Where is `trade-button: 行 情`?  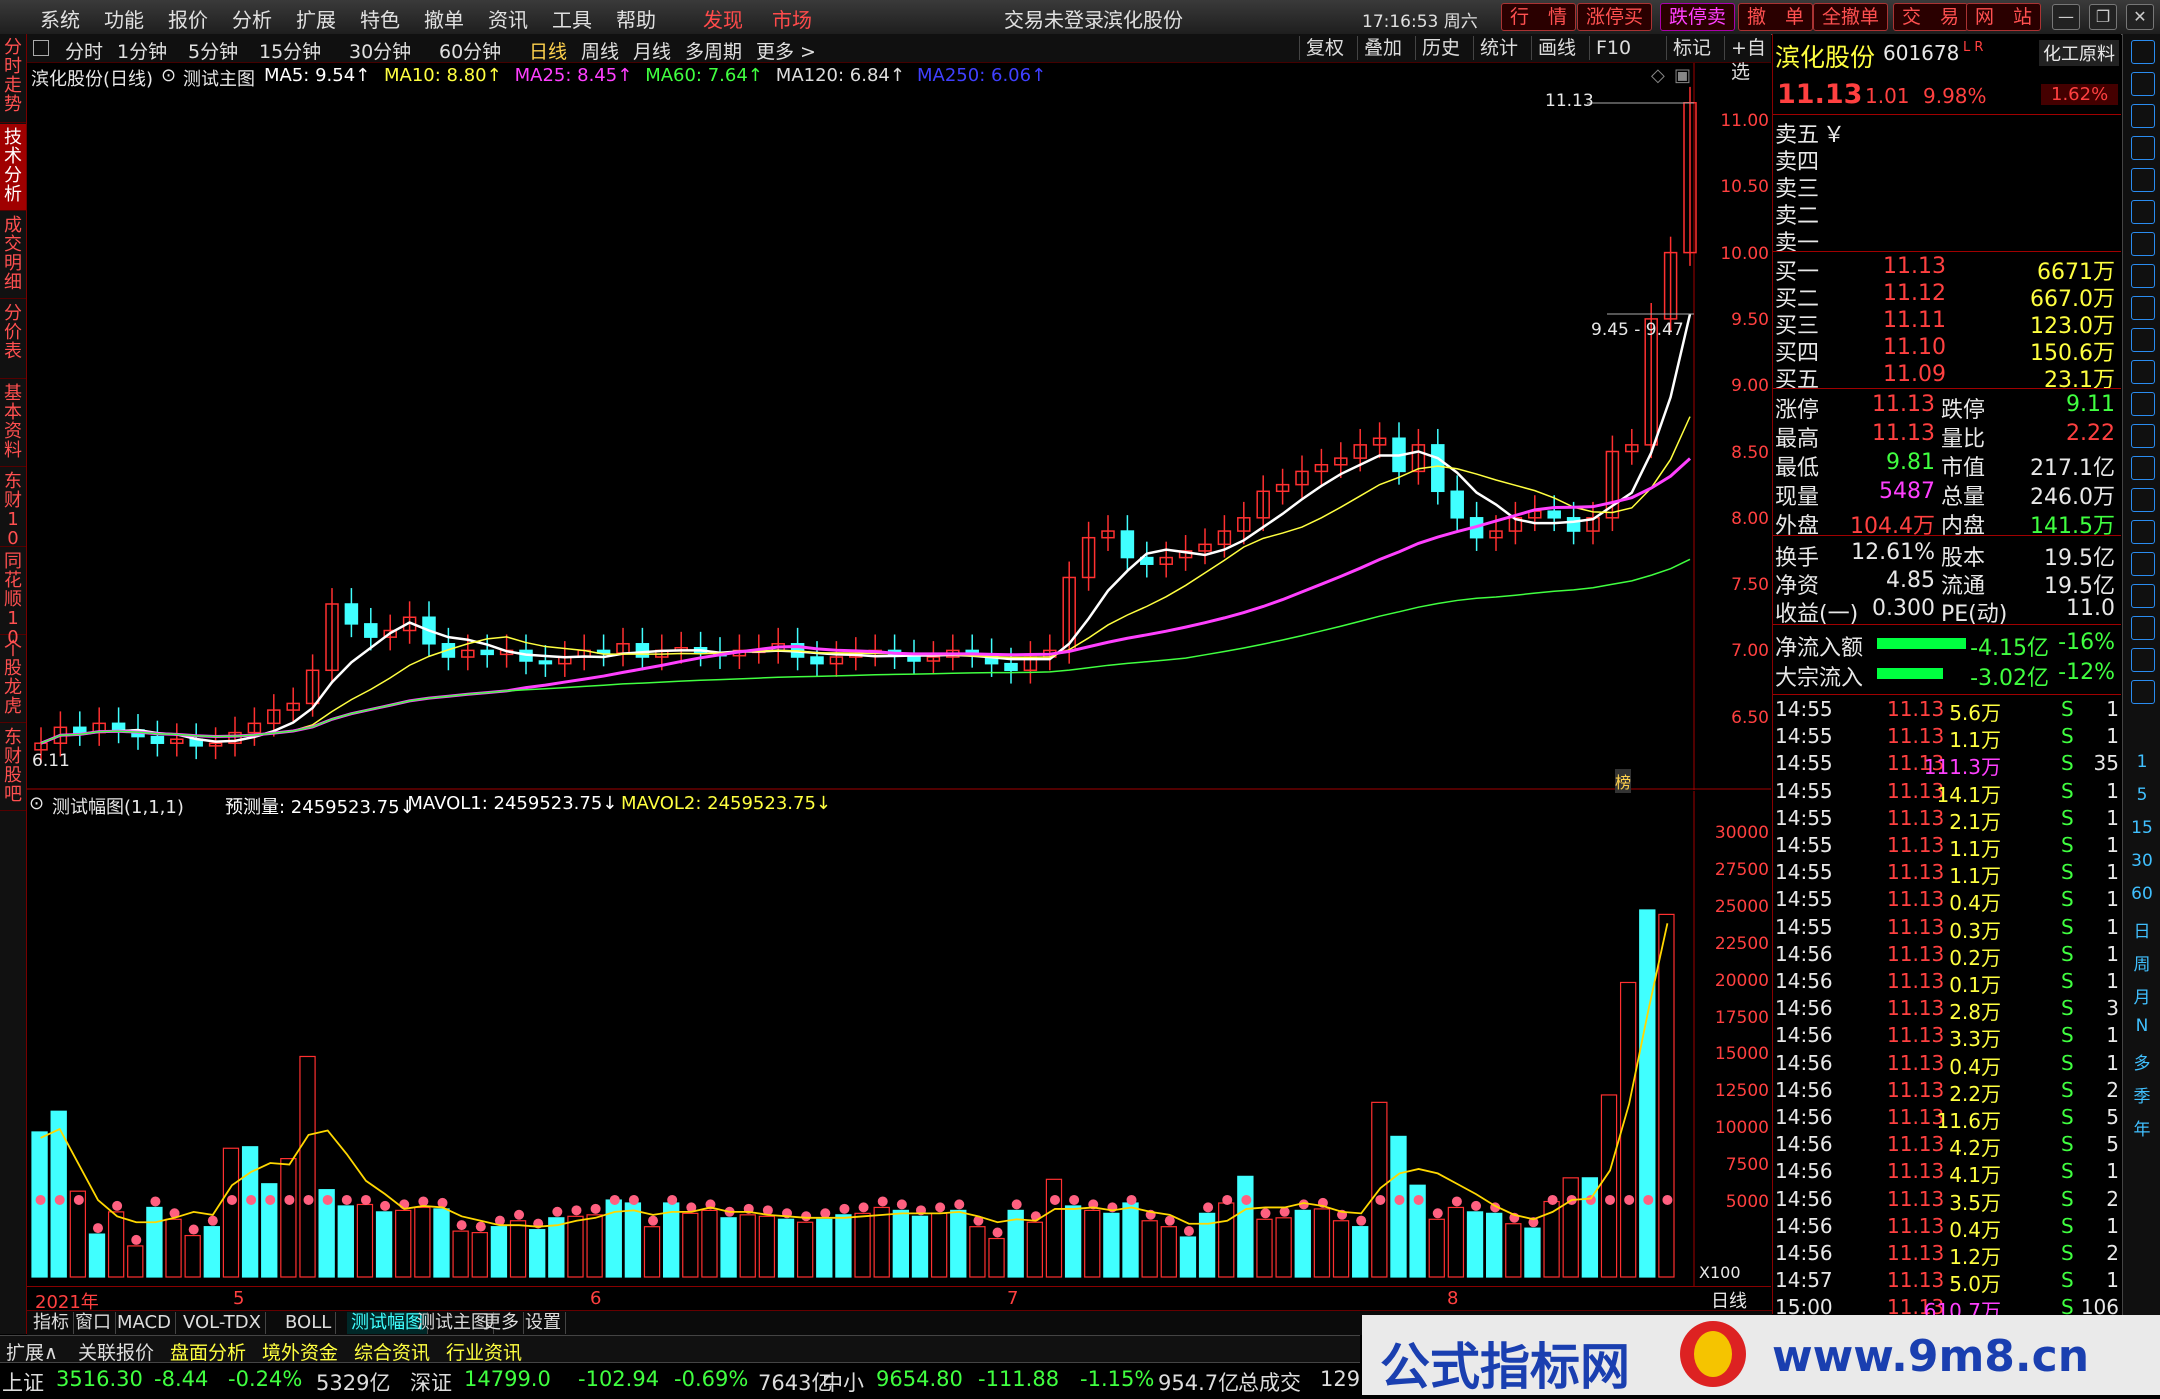 trade-button: 行 情 is located at coordinates (1539, 17).